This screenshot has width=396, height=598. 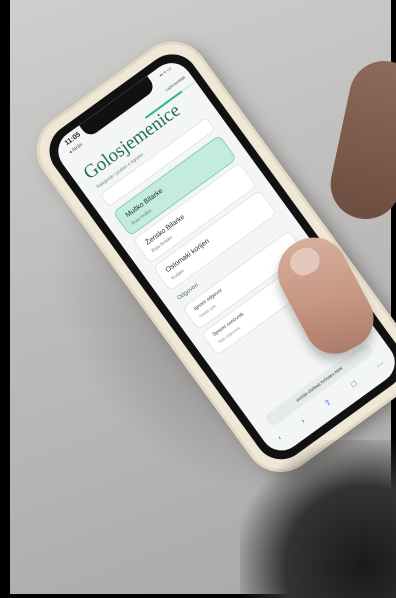 What do you see at coordinates (302, 420) in the screenshot?
I see `forward-arrow-icon: ›` at bounding box center [302, 420].